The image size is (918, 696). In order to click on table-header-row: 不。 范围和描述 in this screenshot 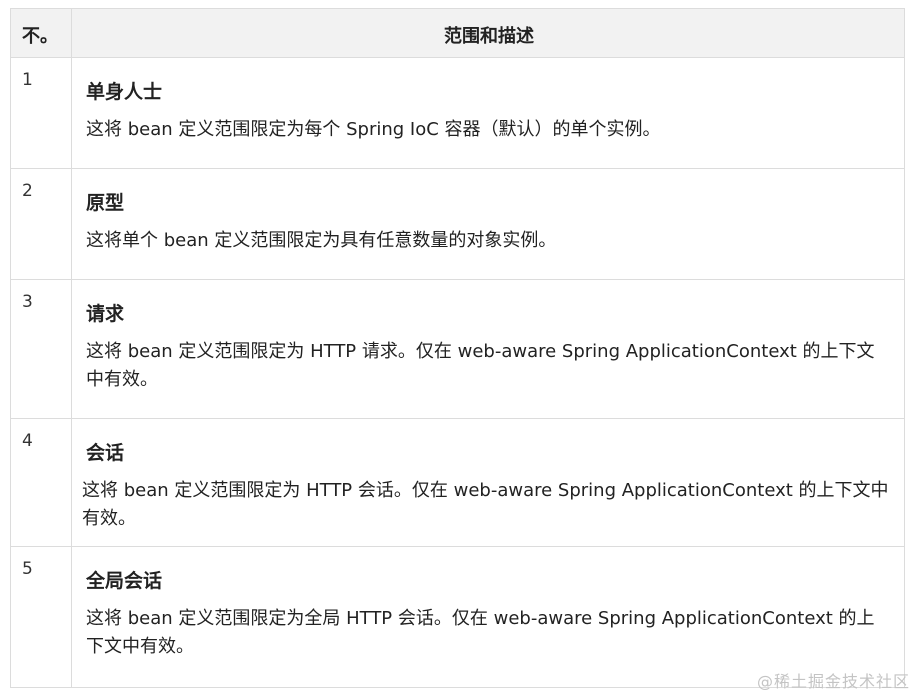, I will do `click(457, 33)`.